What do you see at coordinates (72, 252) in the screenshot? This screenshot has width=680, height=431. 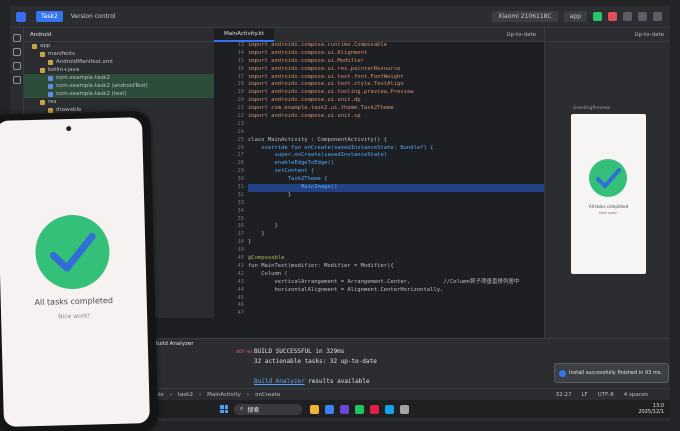 I see `check-icon` at bounding box center [72, 252].